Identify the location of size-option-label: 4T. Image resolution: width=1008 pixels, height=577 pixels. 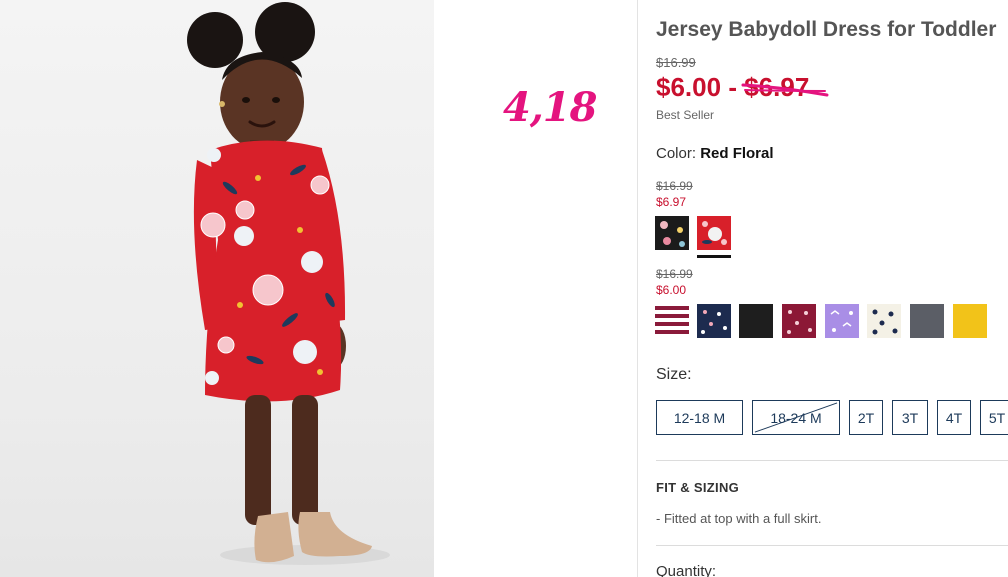
(954, 417).